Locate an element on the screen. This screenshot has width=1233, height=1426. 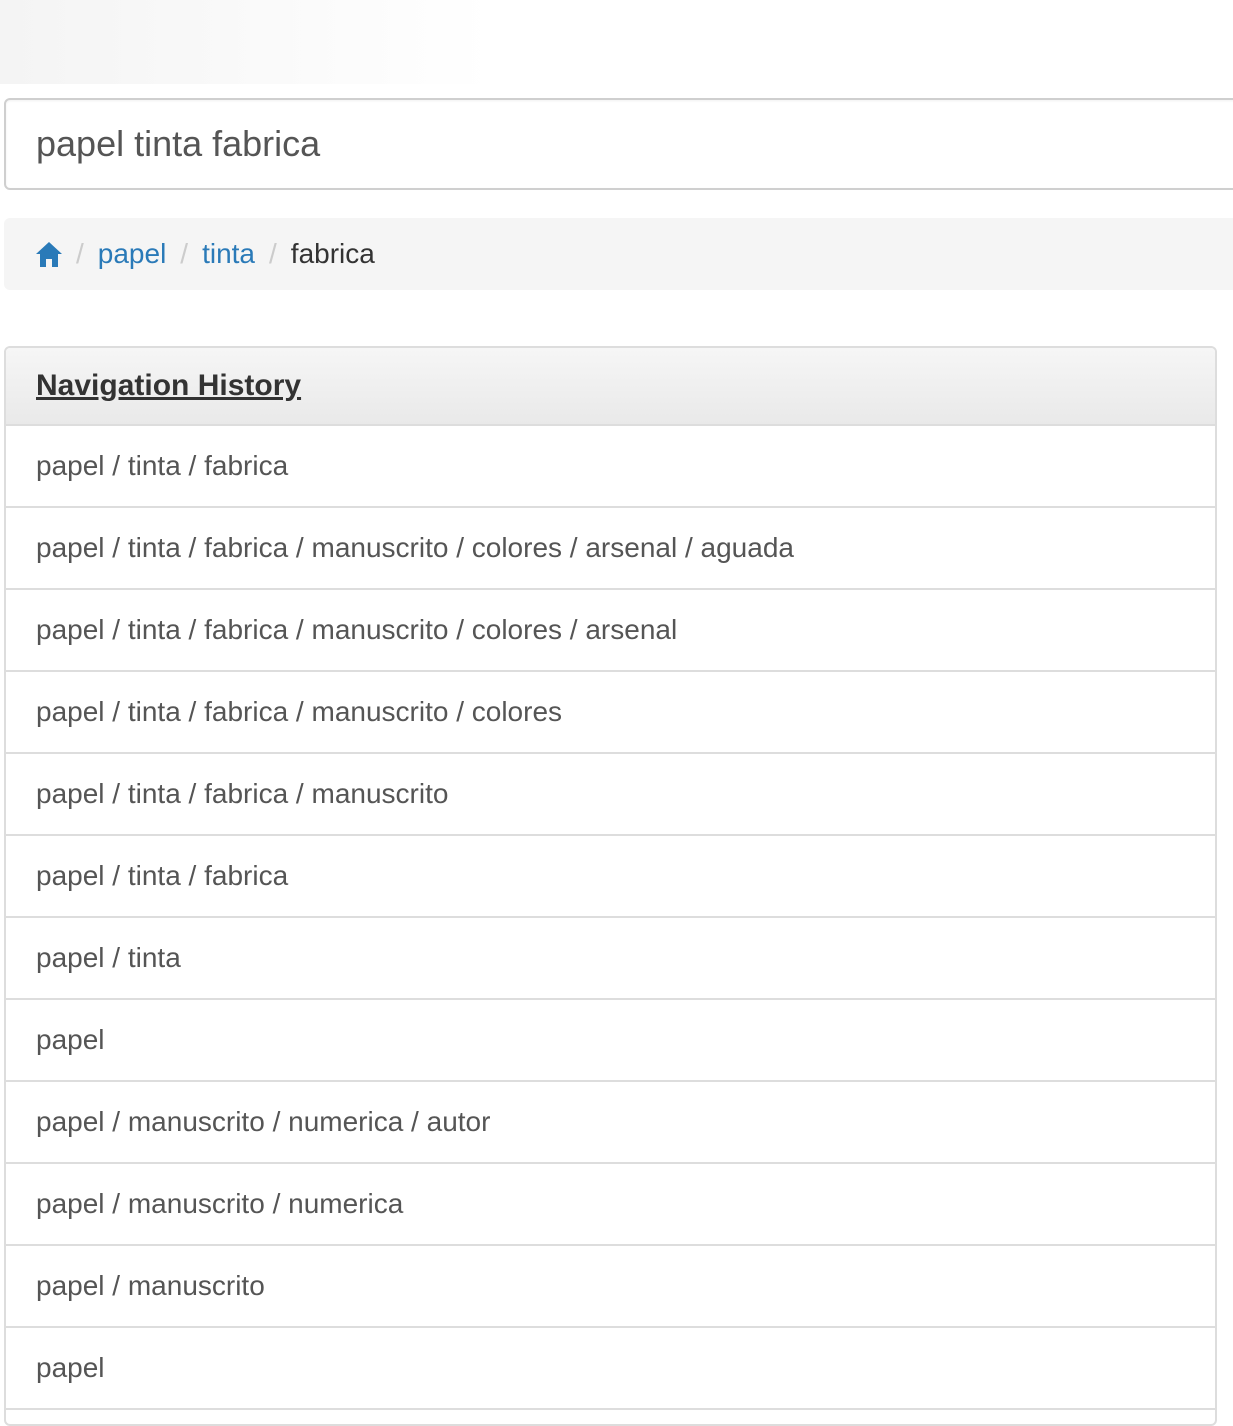
history-item: papel / manuscrito is located at coordinates (610, 1287).